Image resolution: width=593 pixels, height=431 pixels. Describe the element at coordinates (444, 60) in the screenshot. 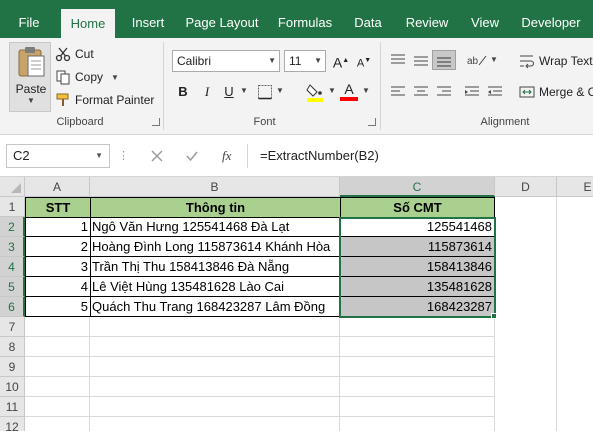

I see `align-bottom-button` at that location.